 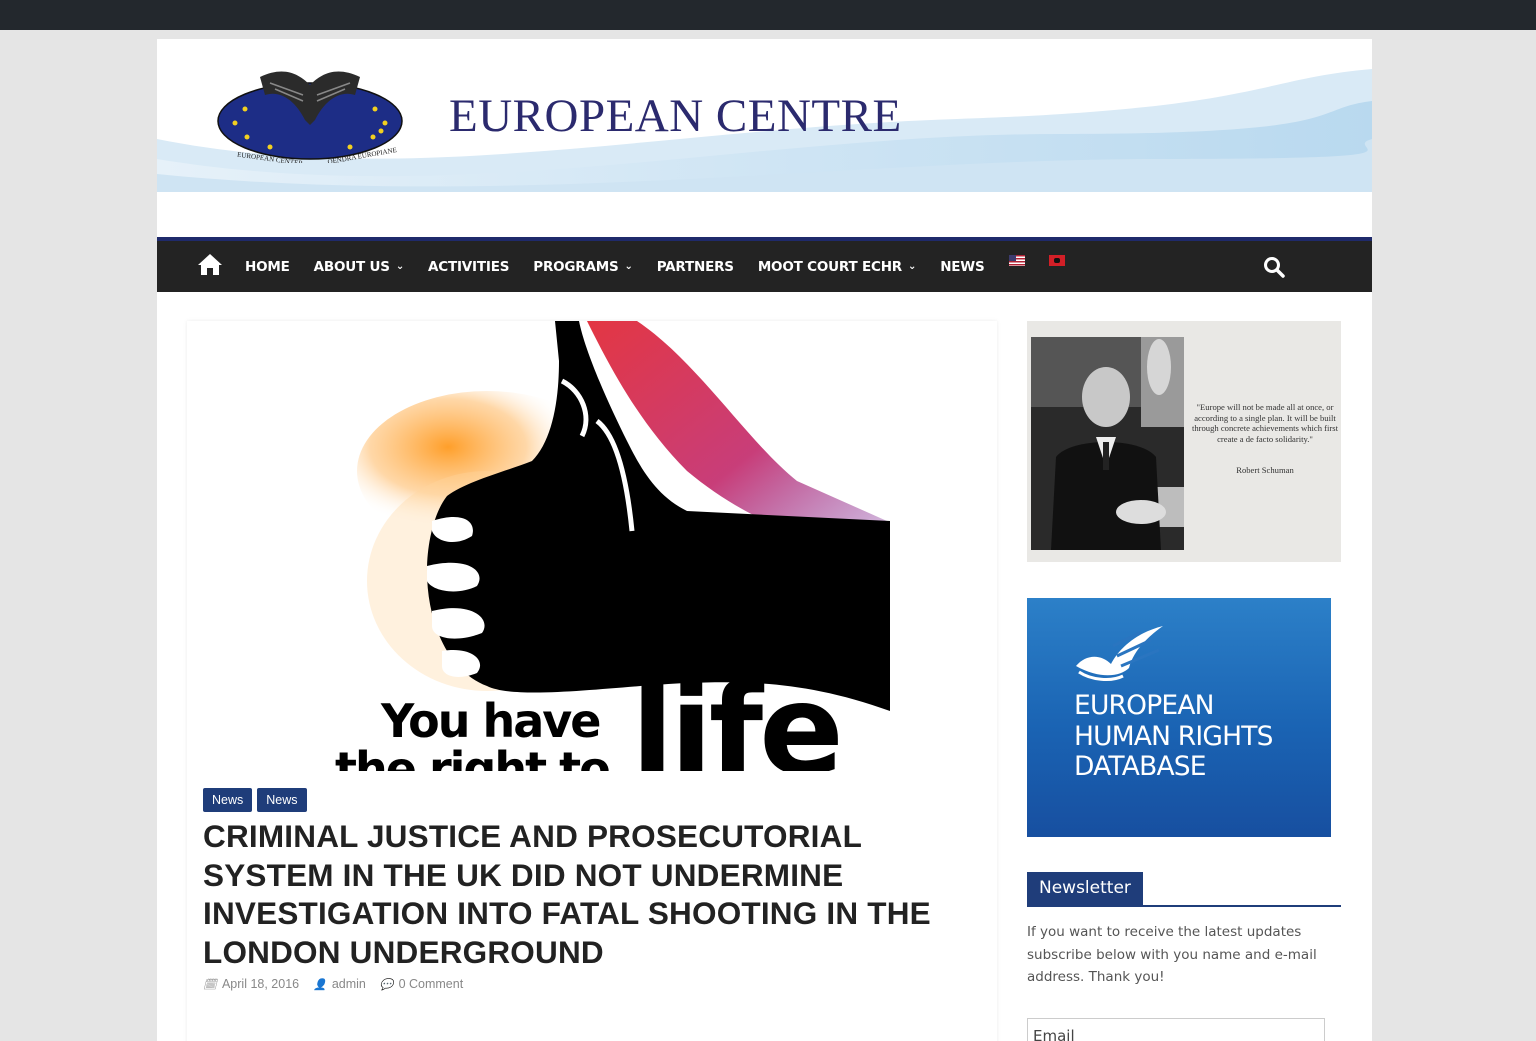 I want to click on schuman-photo, so click(x=1107, y=443).